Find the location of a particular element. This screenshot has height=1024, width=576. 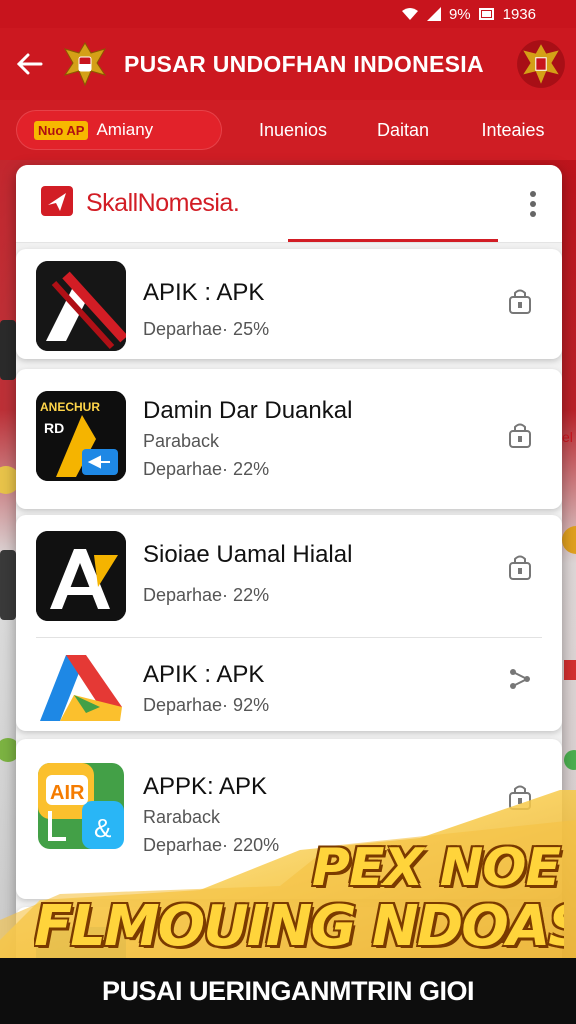

tab-badge: Nuo AP is located at coordinates (61, 130).